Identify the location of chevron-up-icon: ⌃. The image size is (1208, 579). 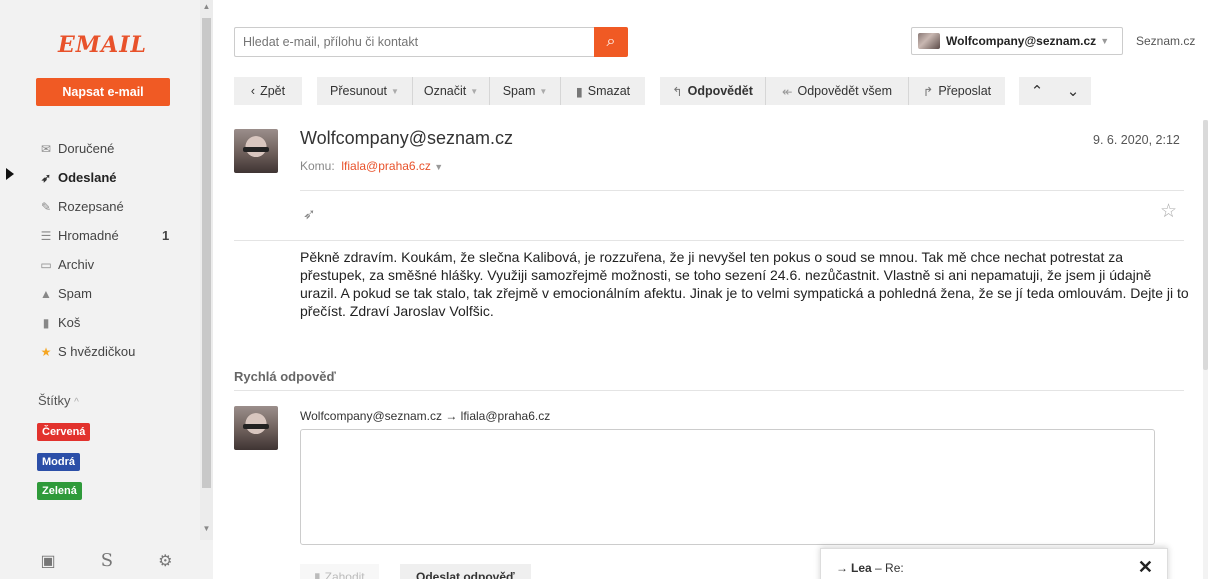
(1037, 91).